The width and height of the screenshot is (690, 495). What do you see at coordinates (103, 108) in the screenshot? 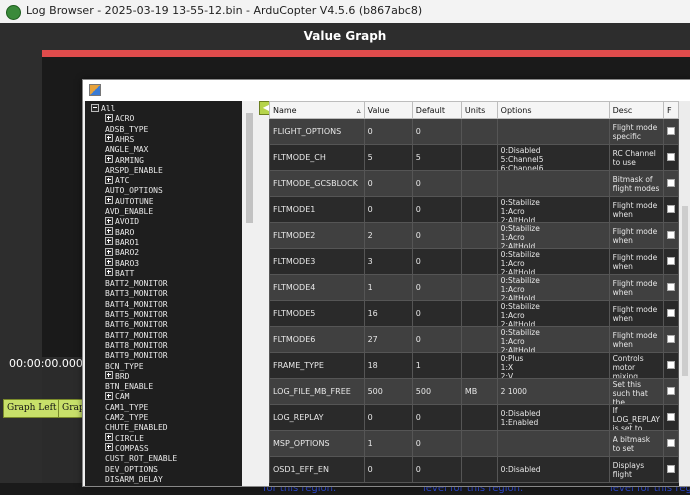
I see `tree-item: All` at bounding box center [103, 108].